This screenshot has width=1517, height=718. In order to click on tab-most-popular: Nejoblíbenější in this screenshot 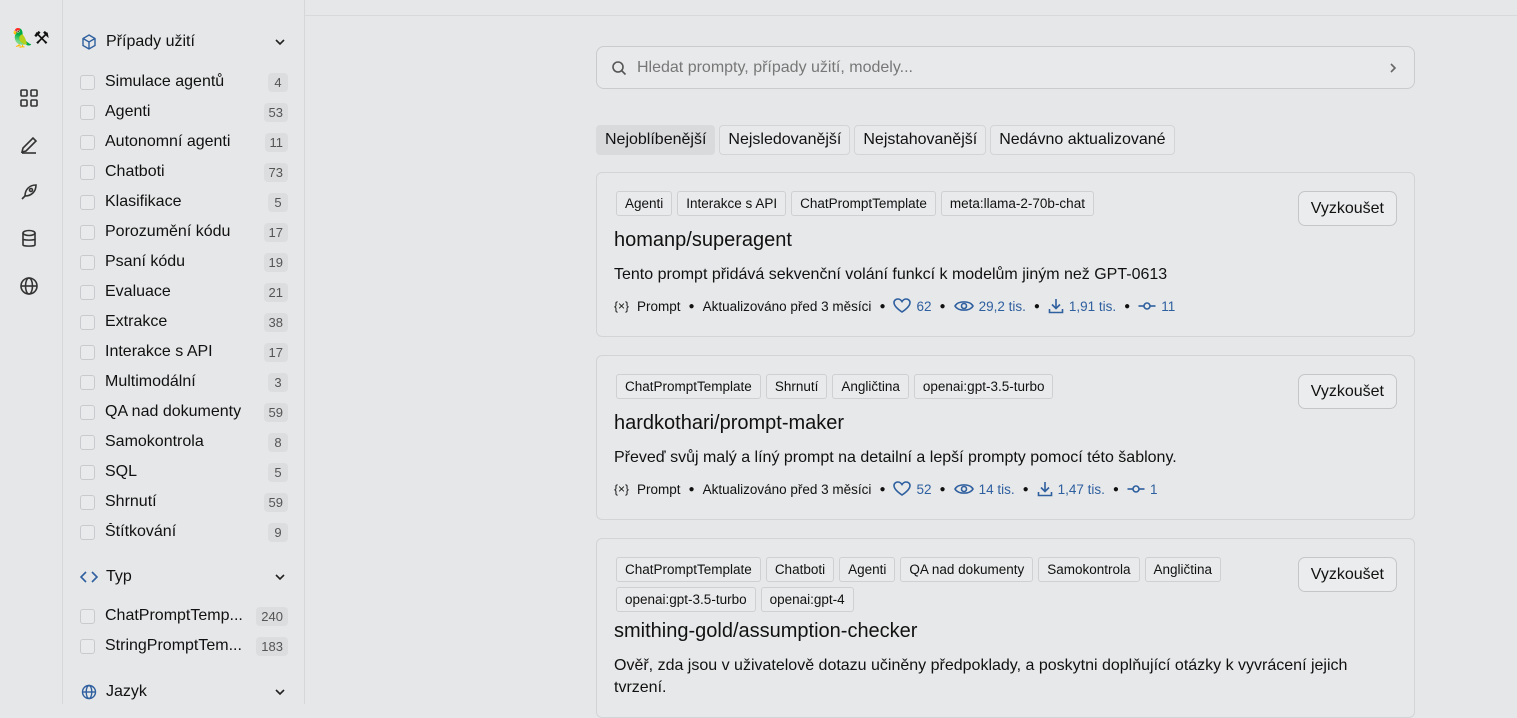, I will do `click(656, 140)`.